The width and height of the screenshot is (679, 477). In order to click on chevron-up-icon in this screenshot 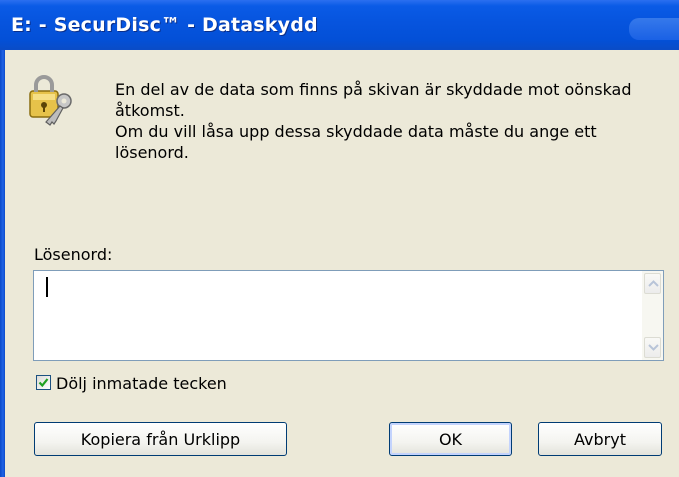, I will do `click(653, 283)`.